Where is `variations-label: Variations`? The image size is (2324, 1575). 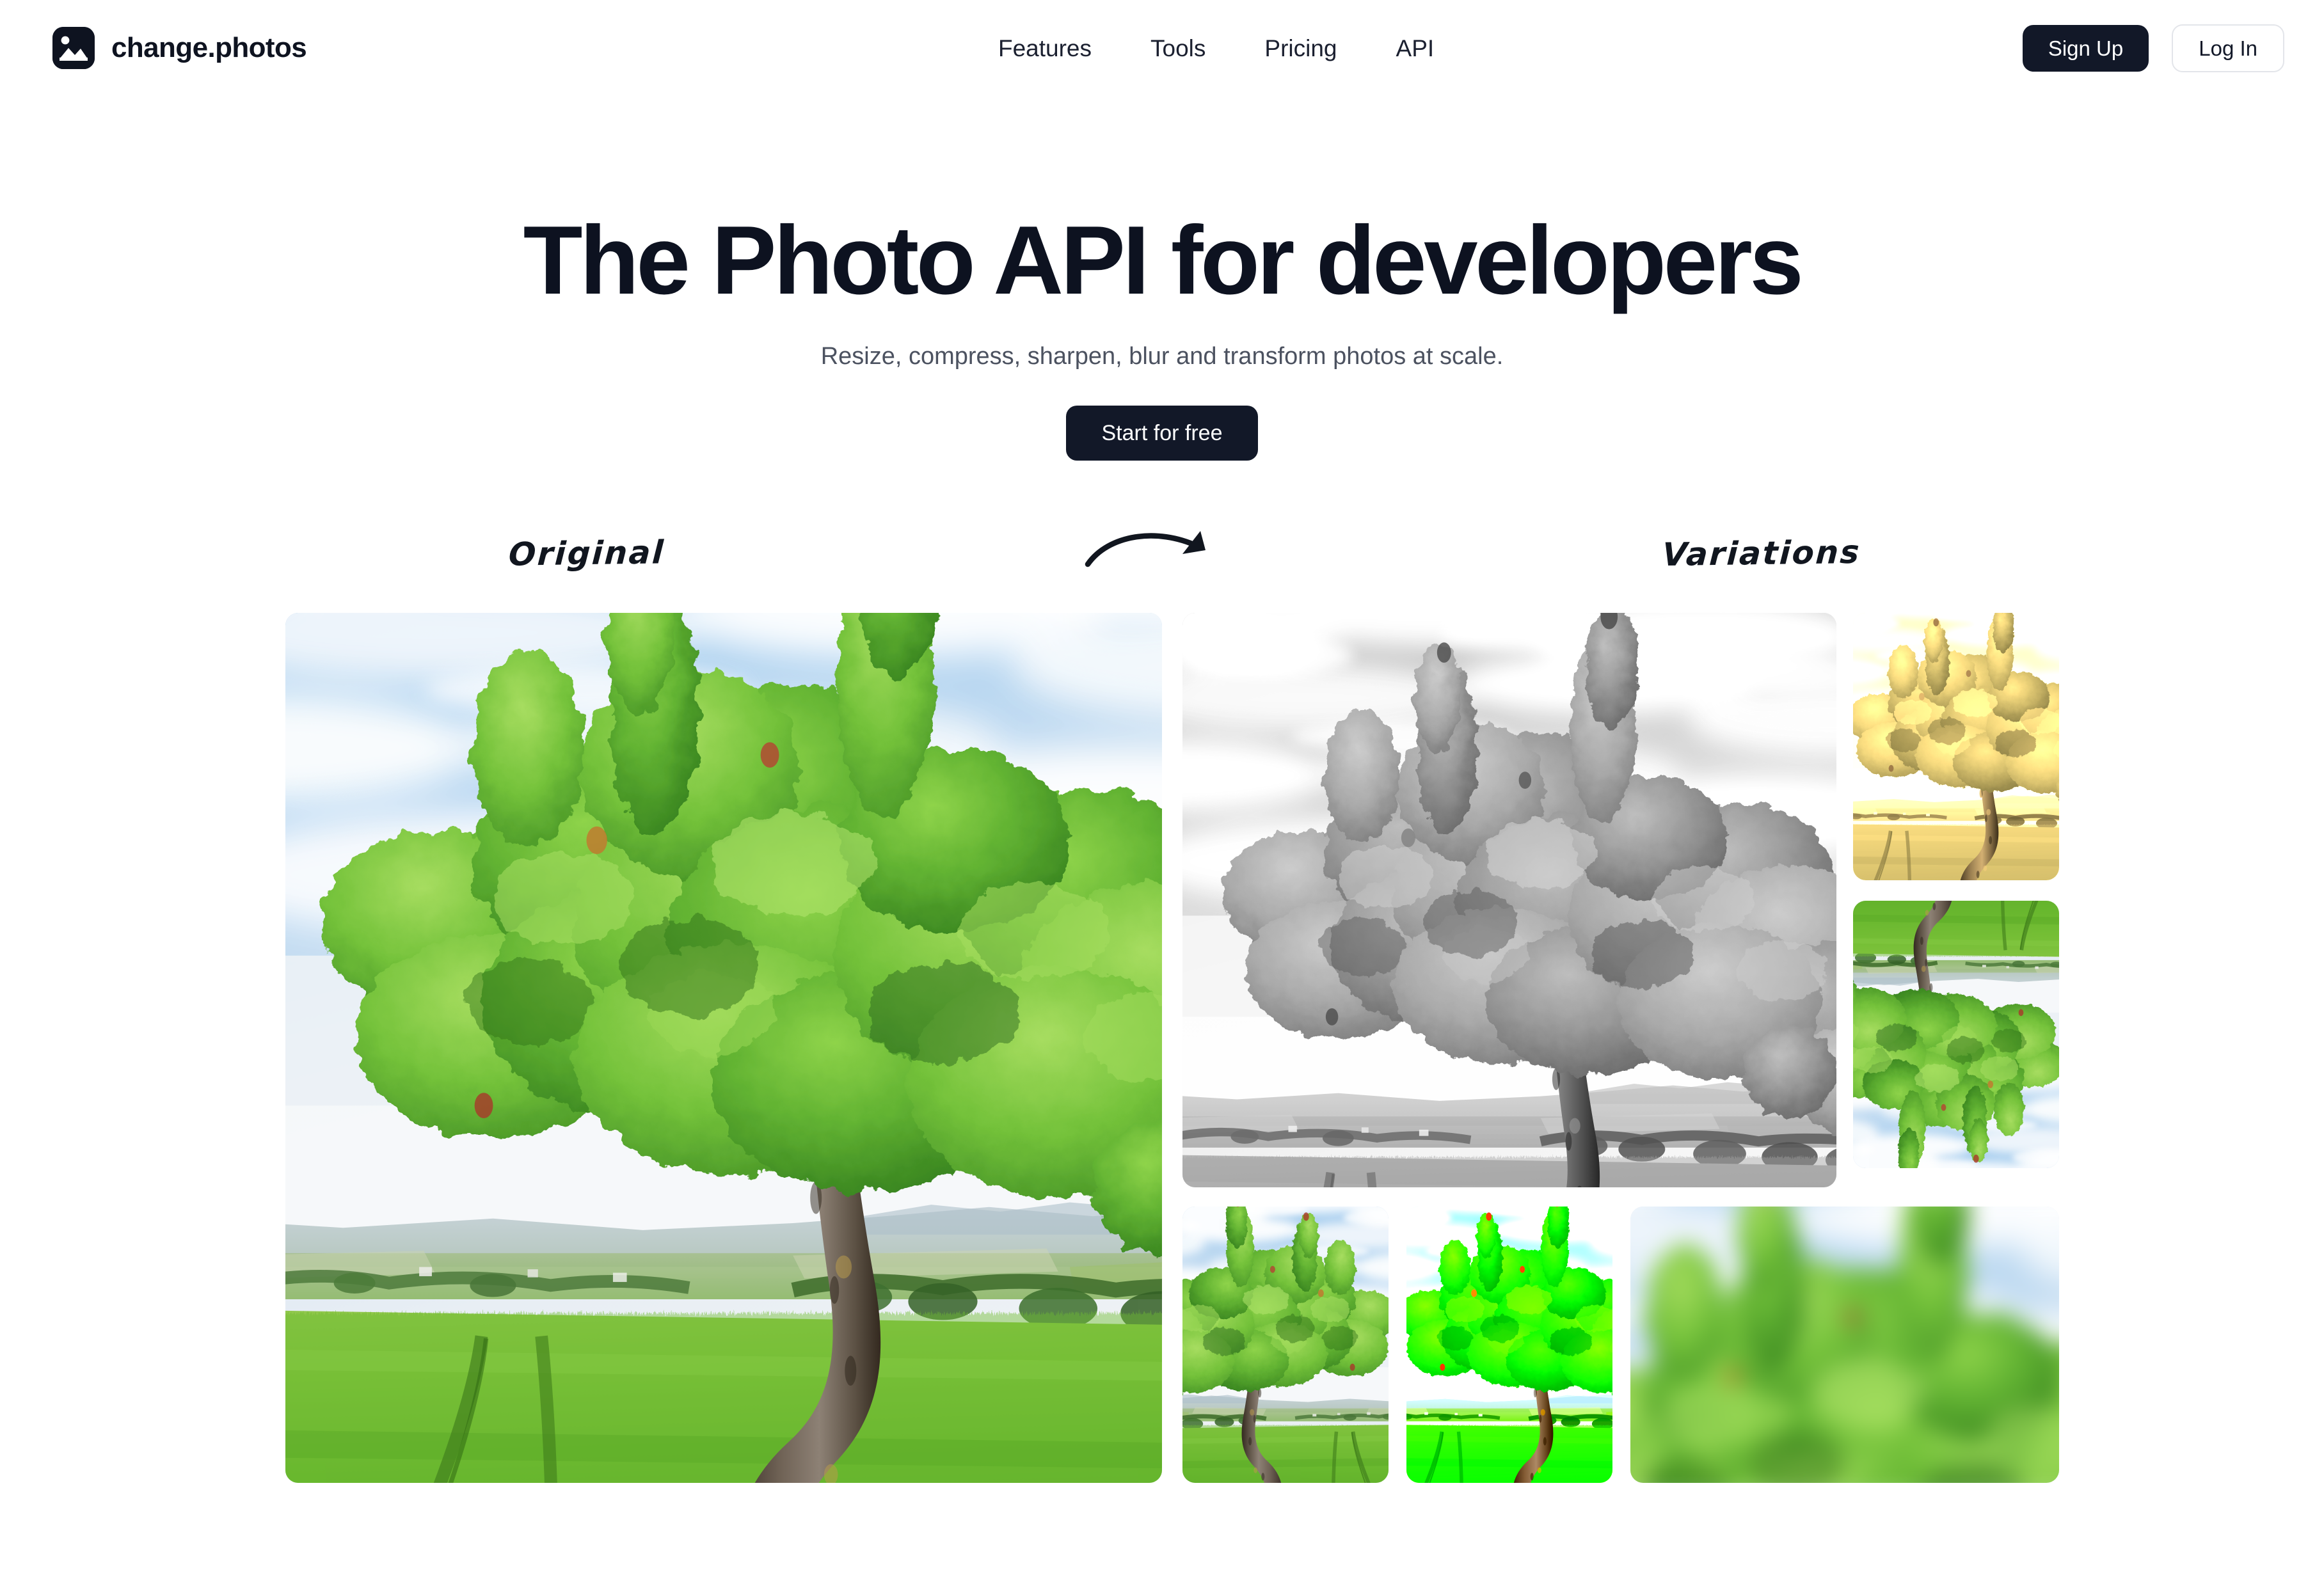 variations-label: Variations is located at coordinates (1761, 553).